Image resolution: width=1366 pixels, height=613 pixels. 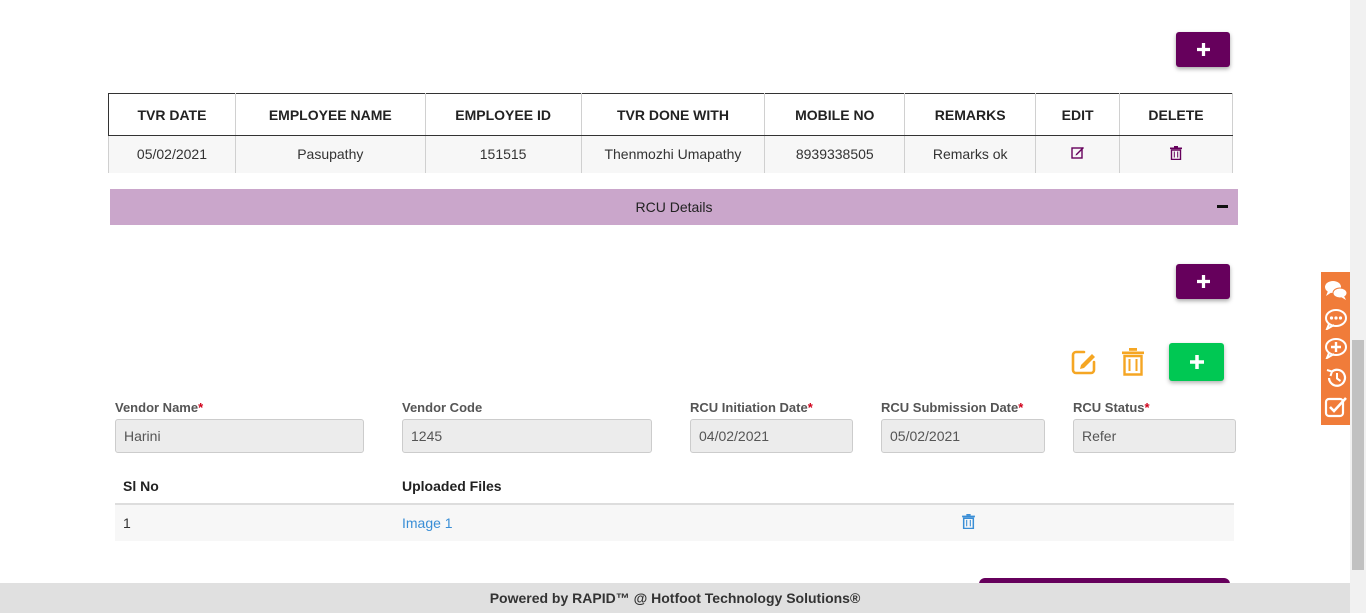 I want to click on col-employee-id: EMPLOYEE ID, so click(x=503, y=114).